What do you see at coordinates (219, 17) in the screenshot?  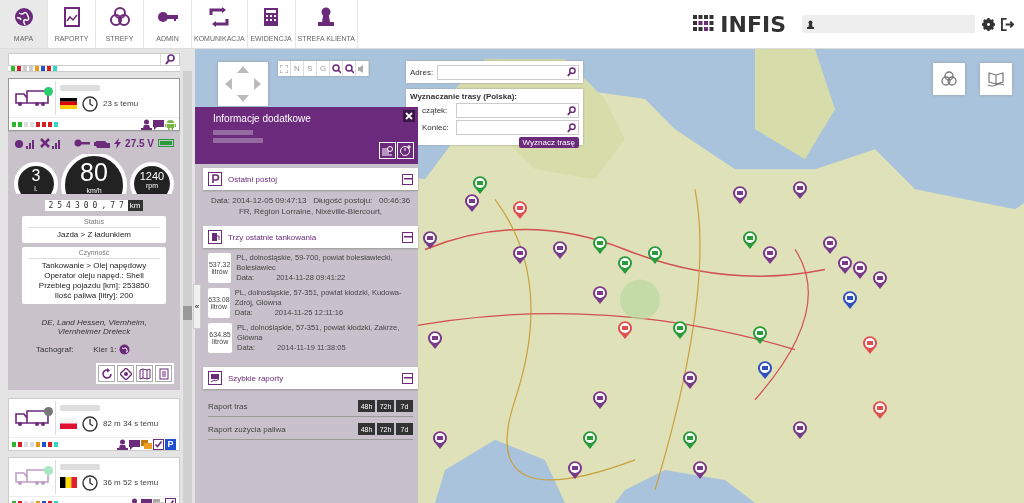 I see `sync-arrows-icon` at bounding box center [219, 17].